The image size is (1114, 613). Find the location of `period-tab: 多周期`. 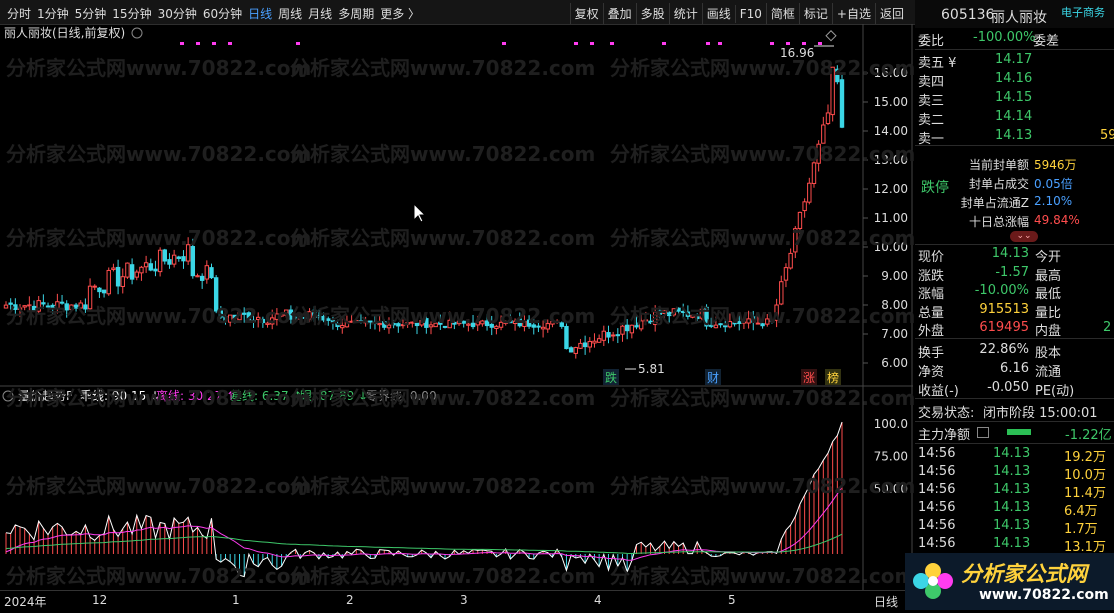

period-tab: 多周期 is located at coordinates (356, 13).